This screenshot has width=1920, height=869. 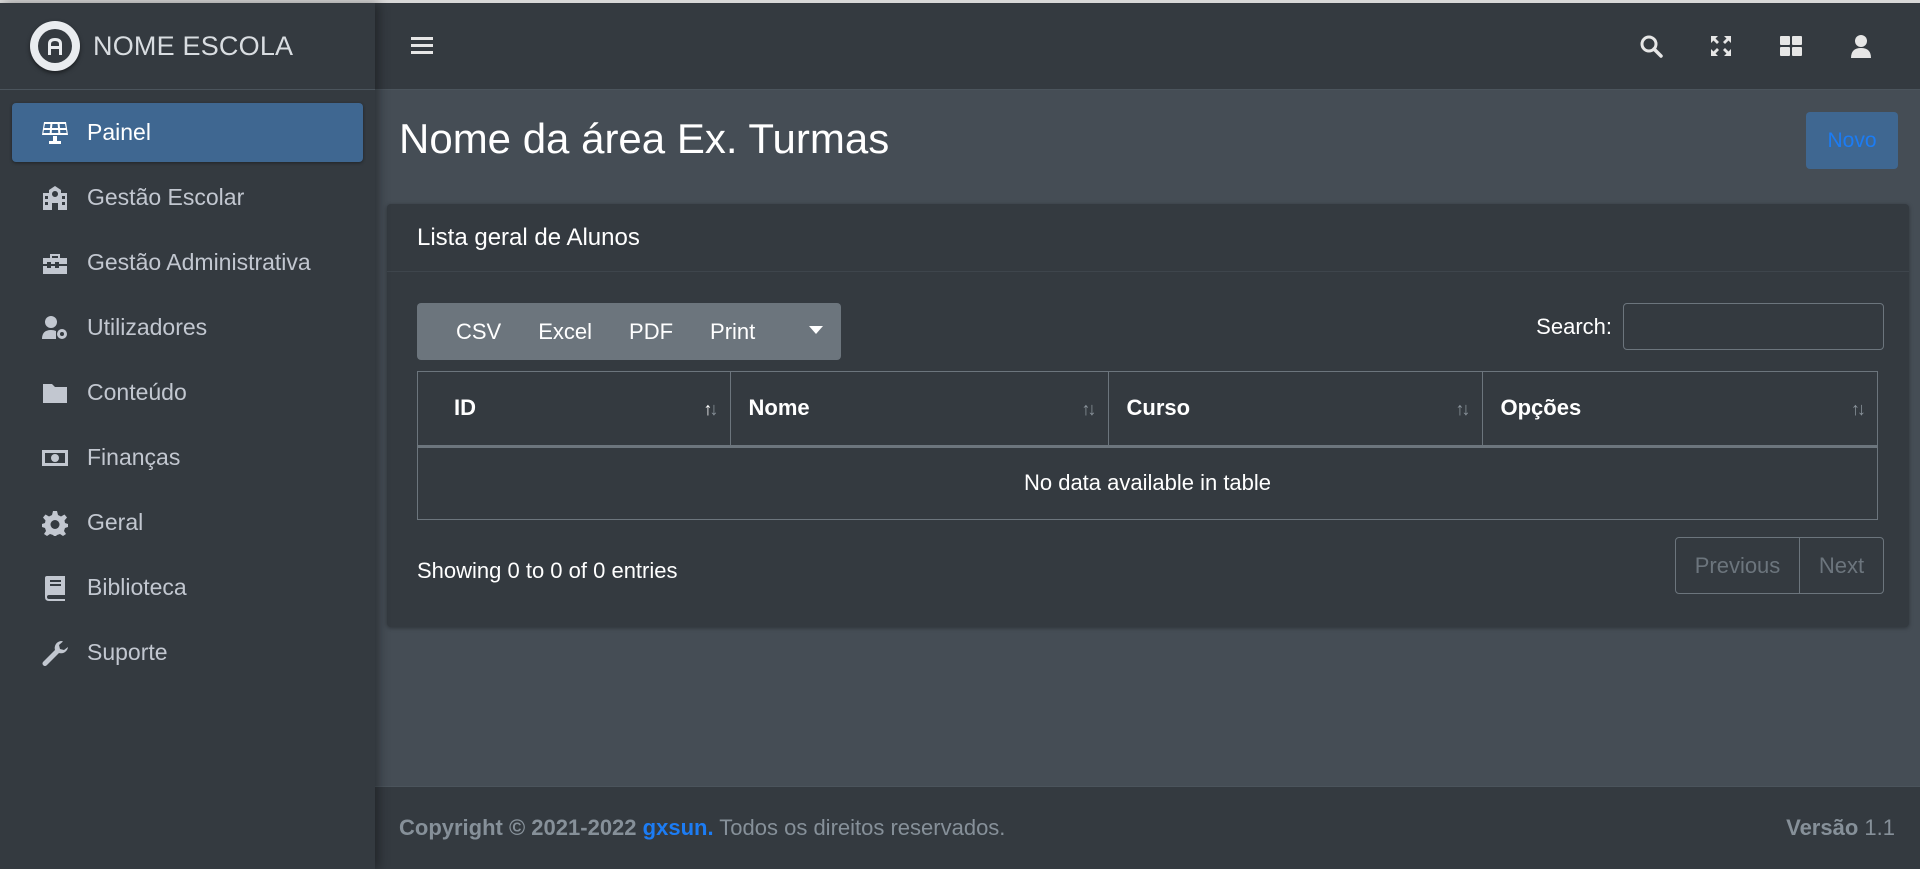 What do you see at coordinates (678, 827) in the screenshot?
I see `author-link: gxsun.` at bounding box center [678, 827].